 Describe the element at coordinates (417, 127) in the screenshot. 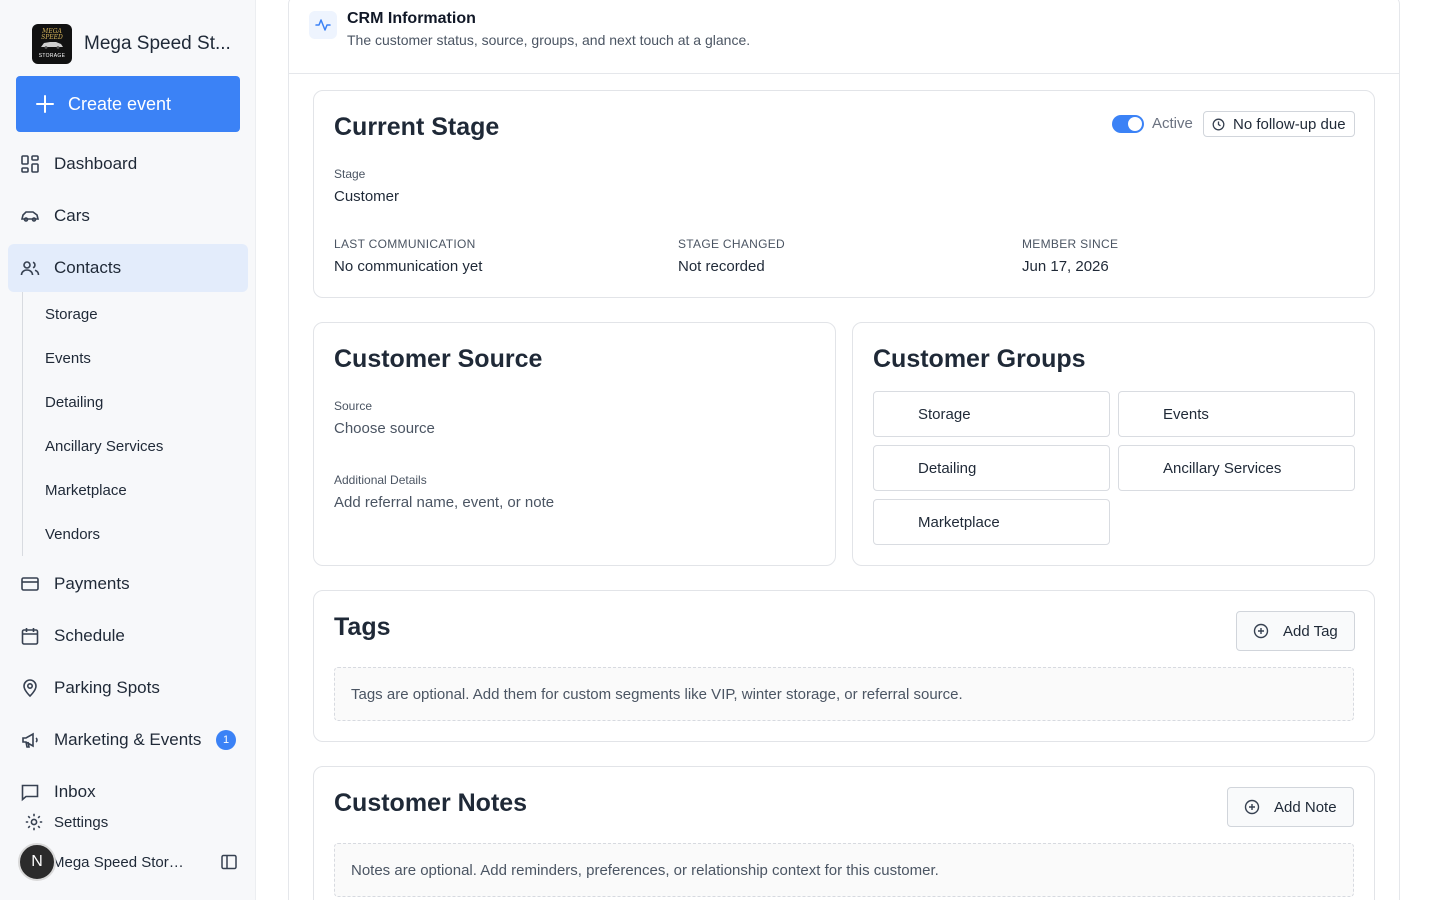

I see `current-stage-title: Current Stage` at that location.